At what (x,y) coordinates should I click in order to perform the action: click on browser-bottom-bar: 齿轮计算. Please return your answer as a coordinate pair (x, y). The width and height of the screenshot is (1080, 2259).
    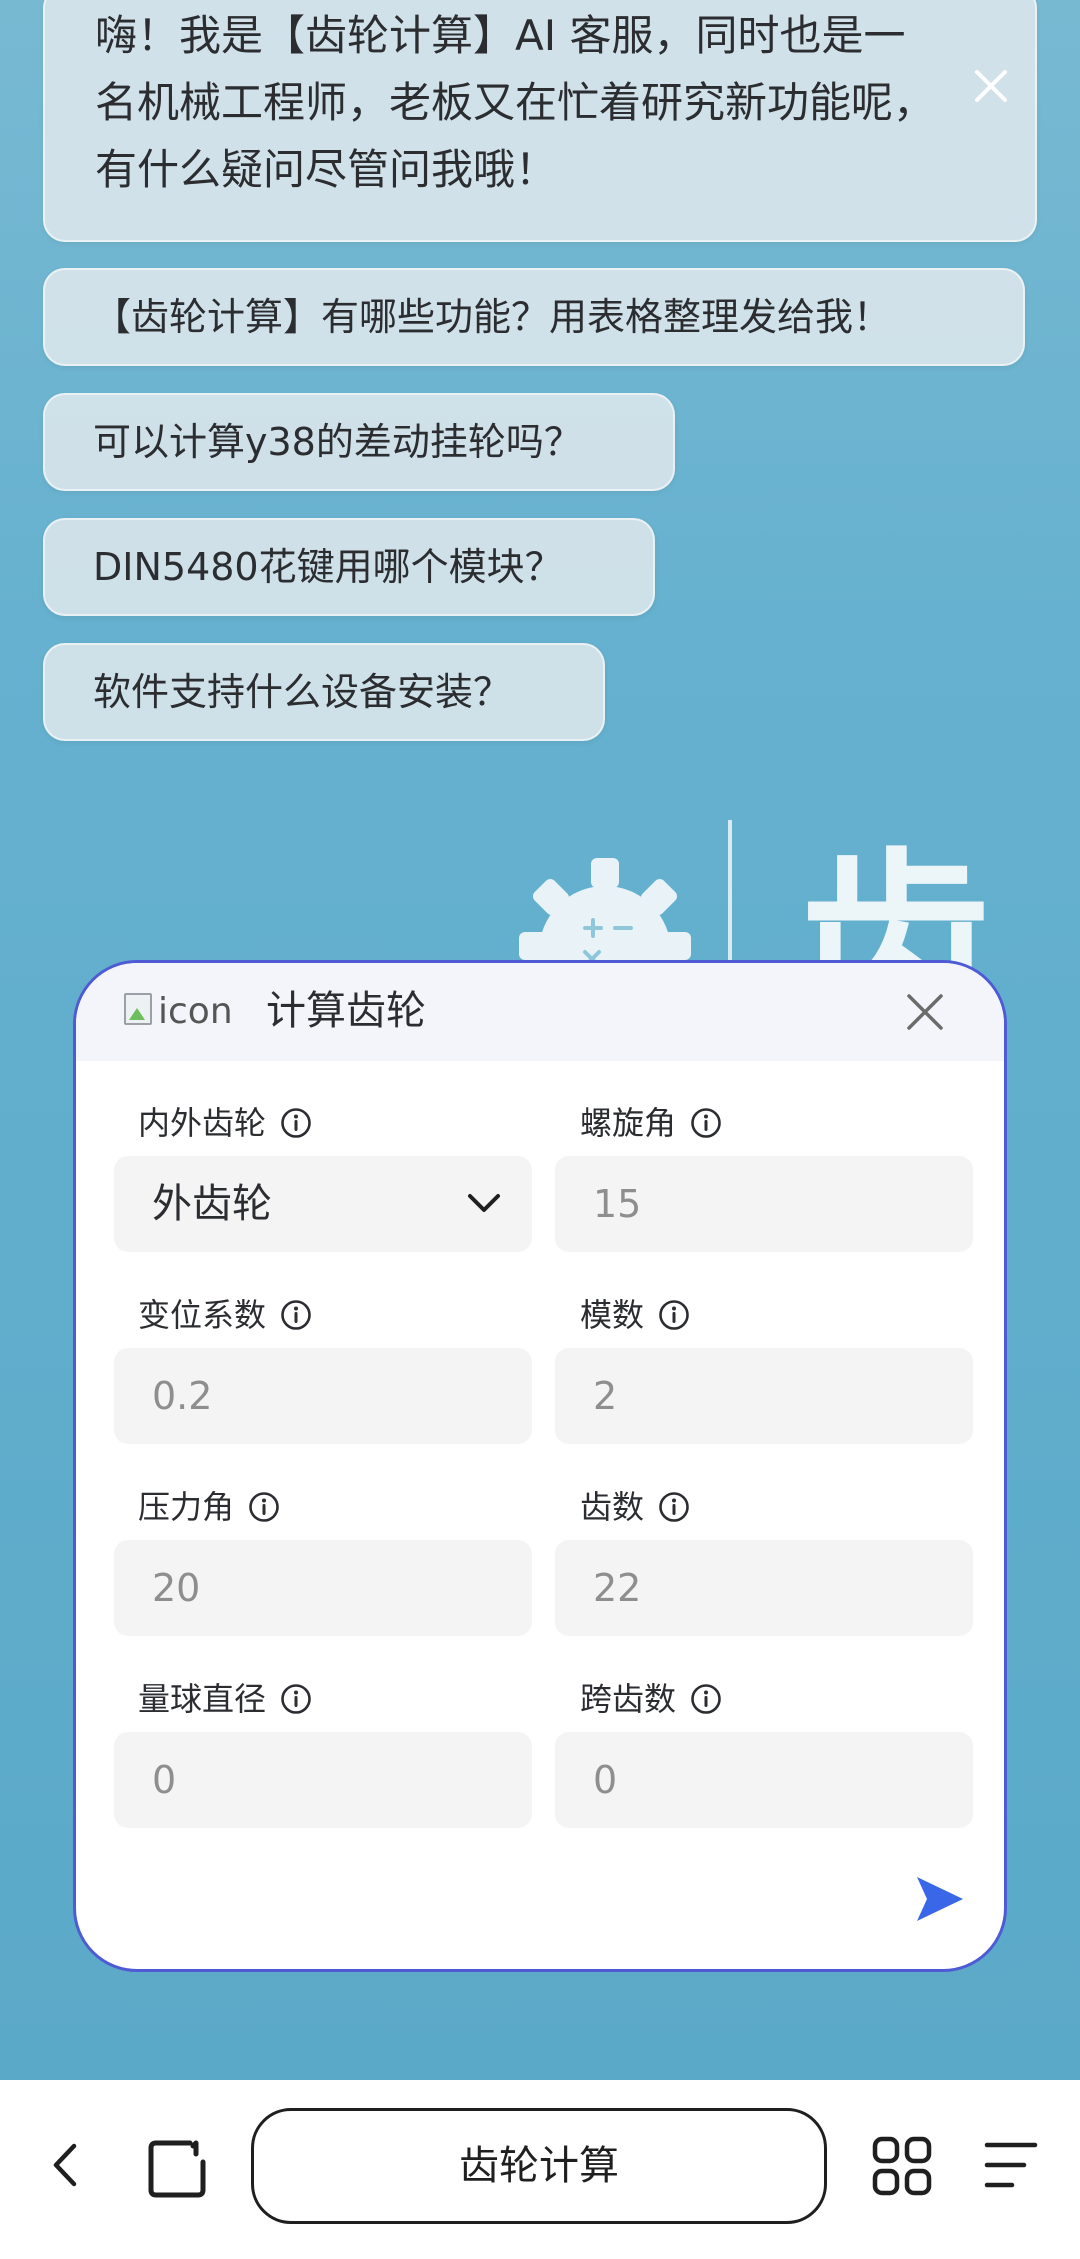
    Looking at the image, I should click on (540, 2169).